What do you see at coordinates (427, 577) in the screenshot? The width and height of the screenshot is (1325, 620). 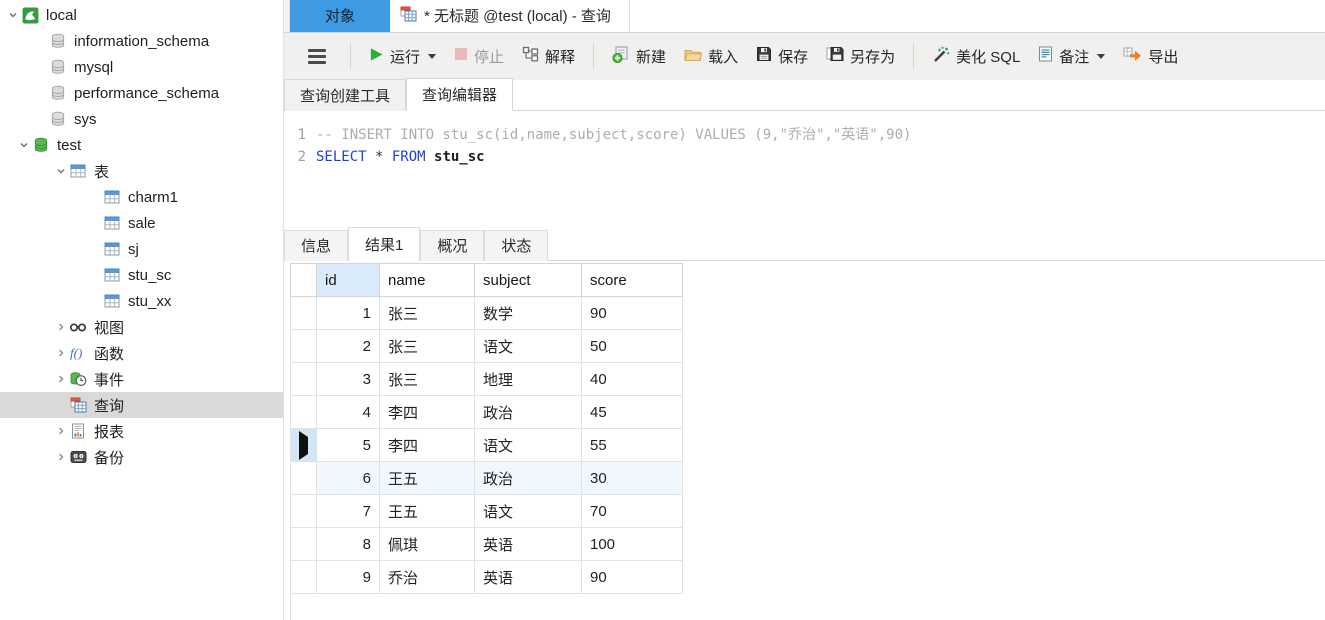 I see `cell-name: 乔治` at bounding box center [427, 577].